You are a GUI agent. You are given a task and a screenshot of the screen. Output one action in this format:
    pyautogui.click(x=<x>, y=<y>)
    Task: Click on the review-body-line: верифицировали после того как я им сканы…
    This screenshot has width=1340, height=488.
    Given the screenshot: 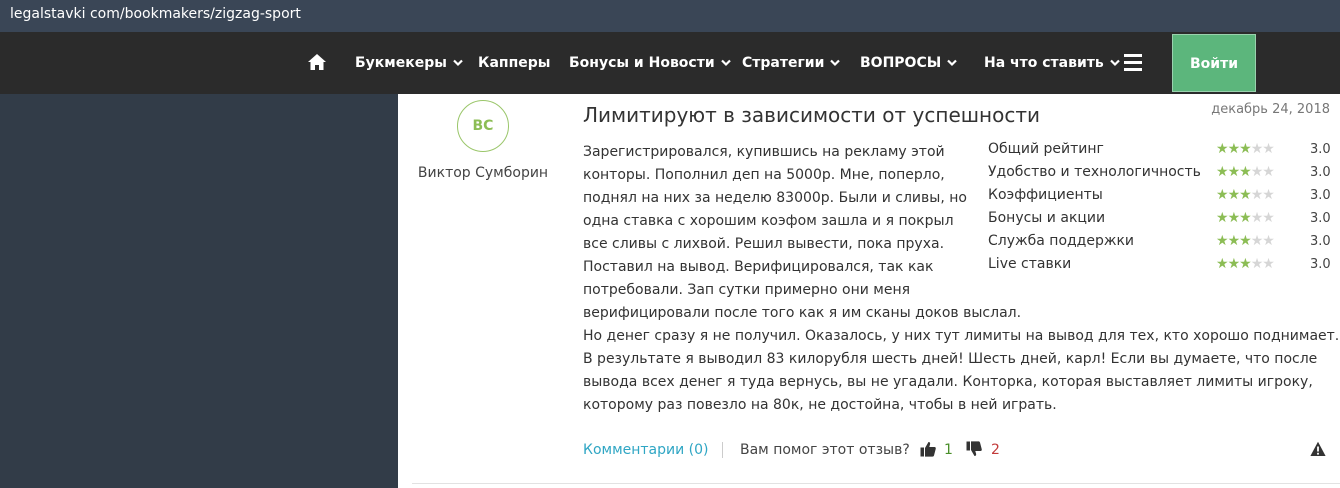 What is the action you would take?
    pyautogui.click(x=802, y=313)
    